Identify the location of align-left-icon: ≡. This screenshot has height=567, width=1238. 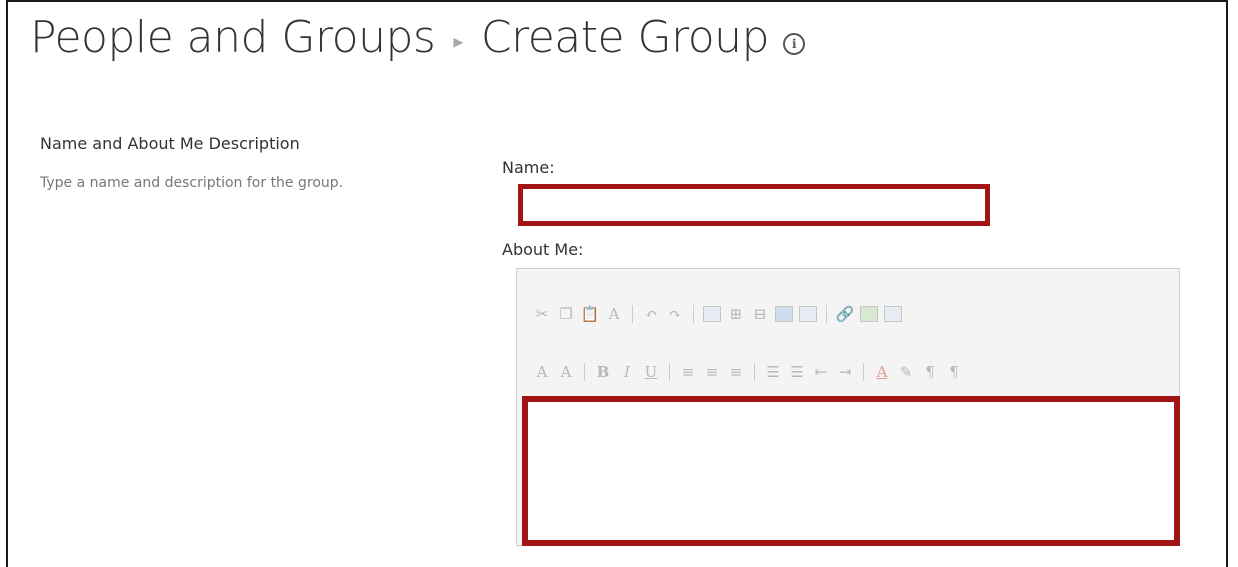
(688, 372).